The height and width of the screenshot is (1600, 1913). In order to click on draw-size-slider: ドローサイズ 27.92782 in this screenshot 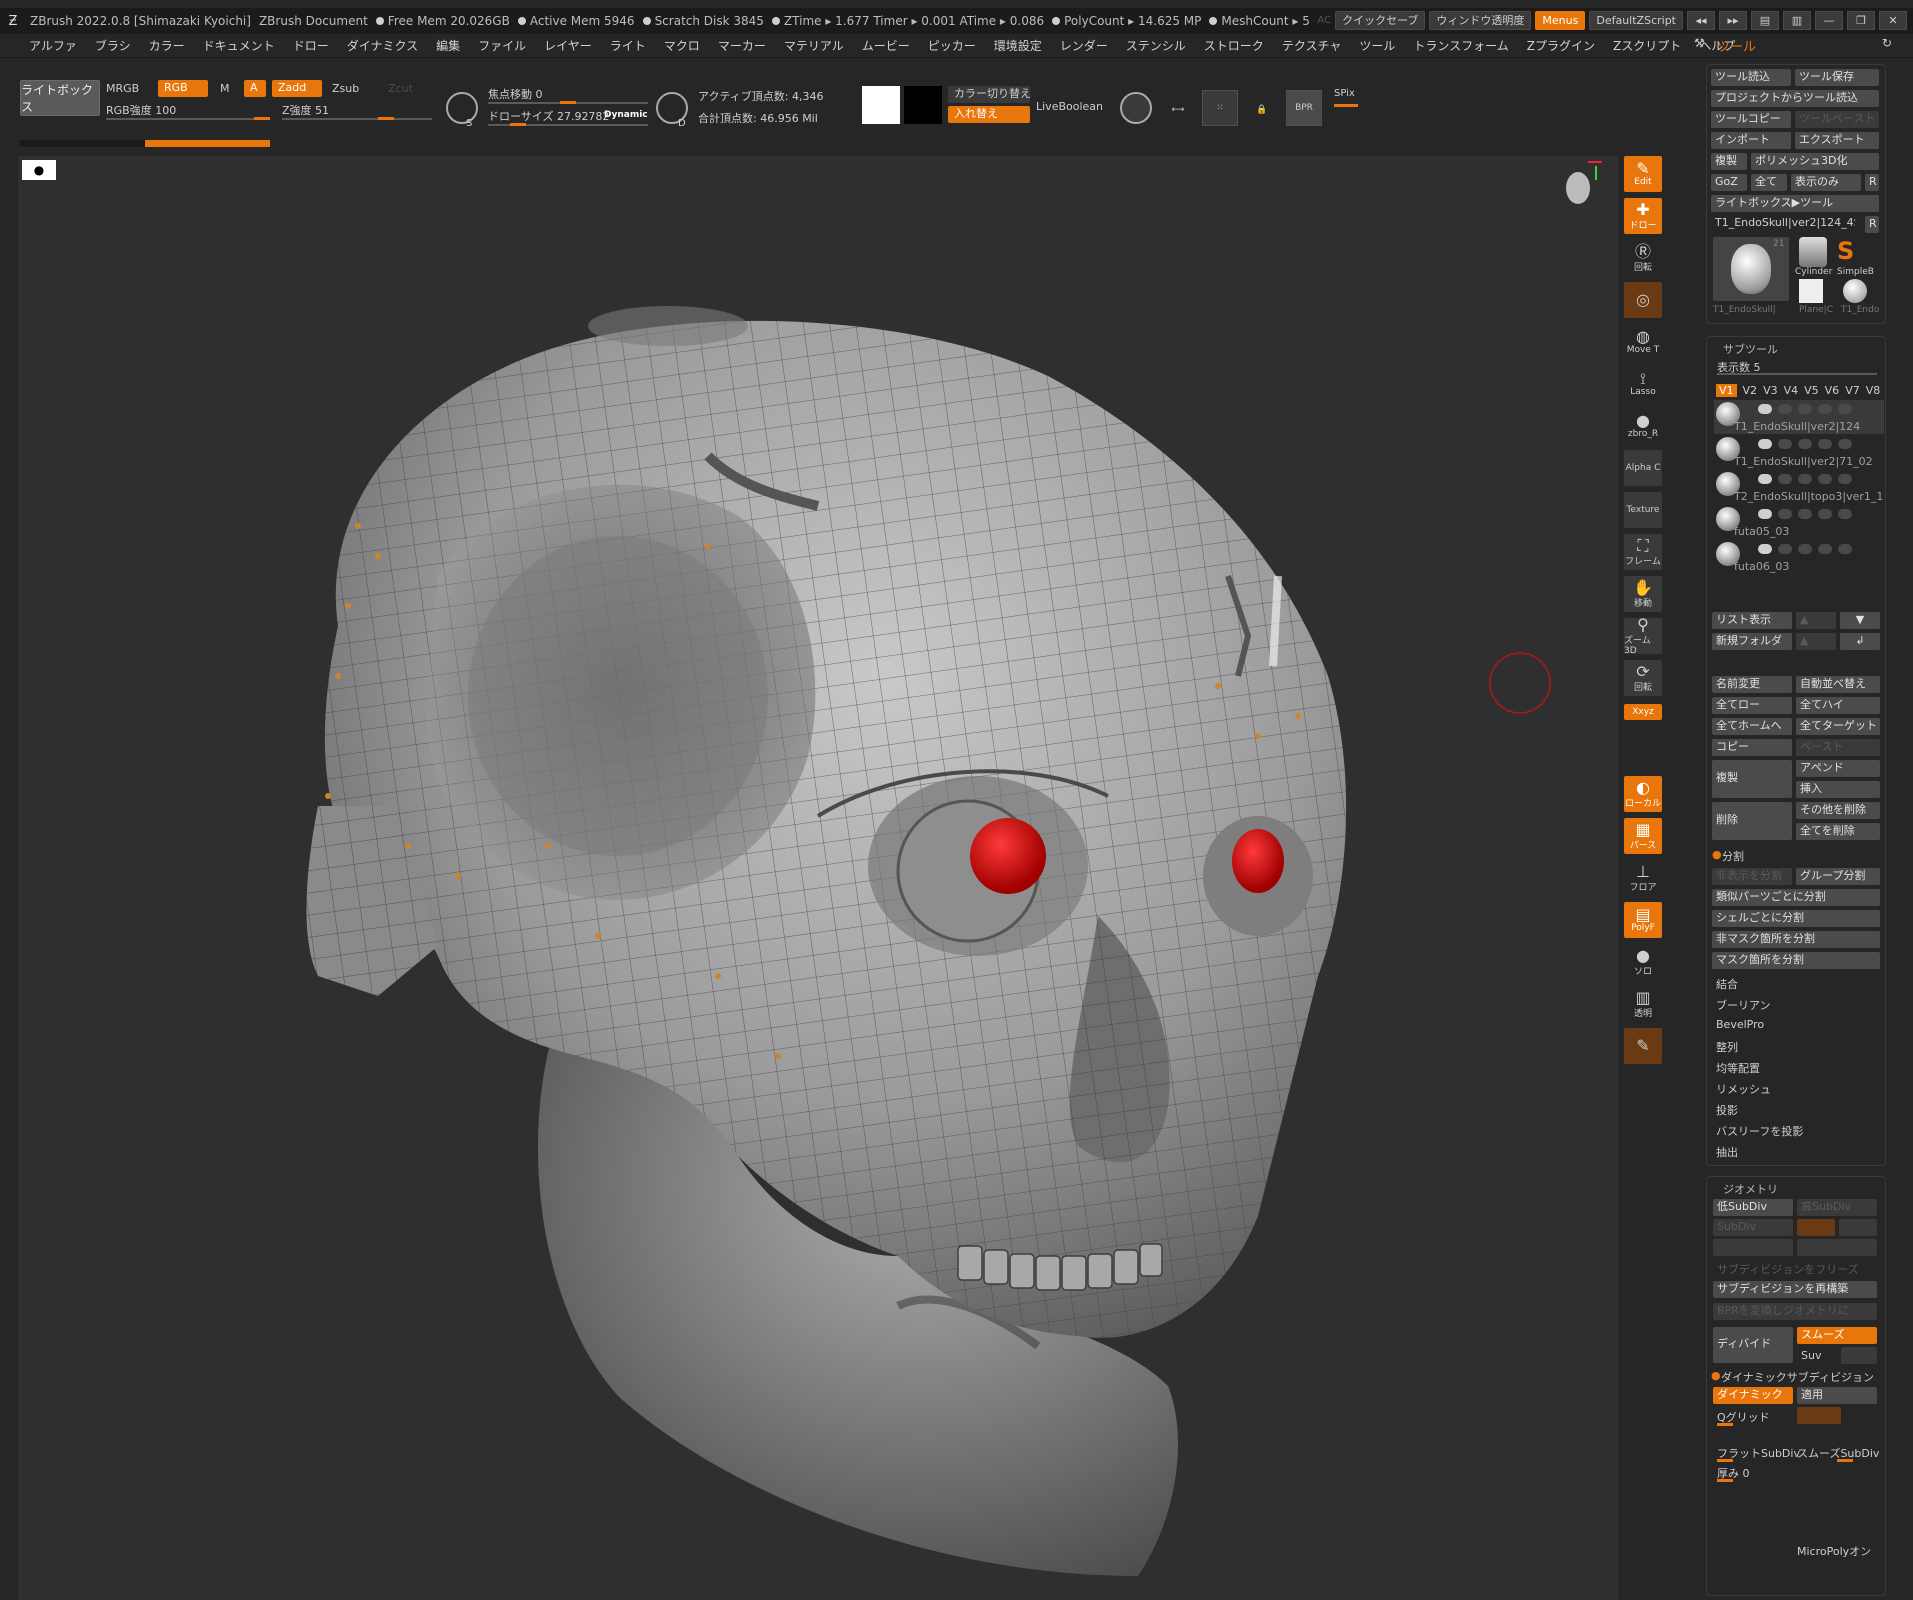, I will do `click(548, 116)`.